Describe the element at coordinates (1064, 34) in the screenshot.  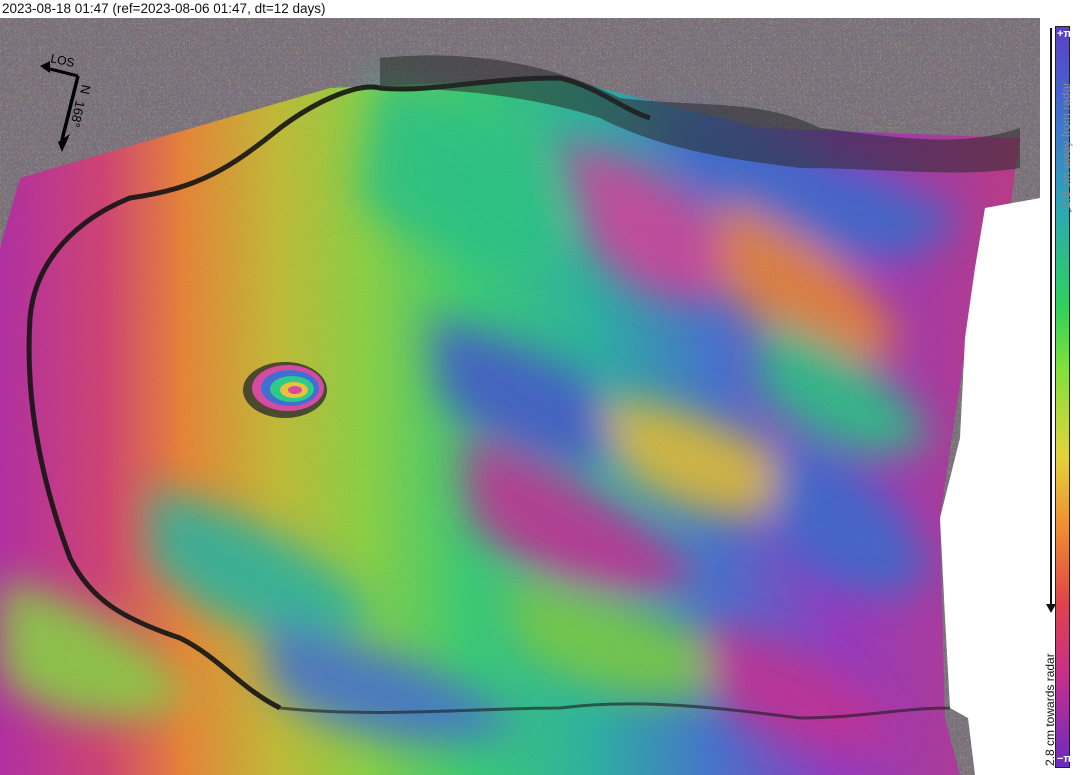
I see `plus-pi-label: +π` at that location.